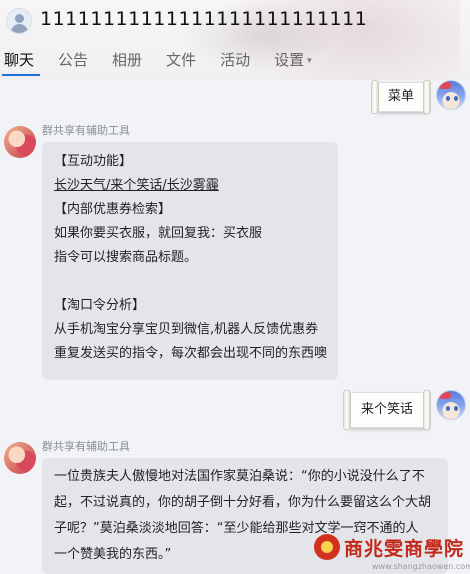 The image size is (470, 574). I want to click on outgoing-message-bubble: 菜单, so click(401, 97).